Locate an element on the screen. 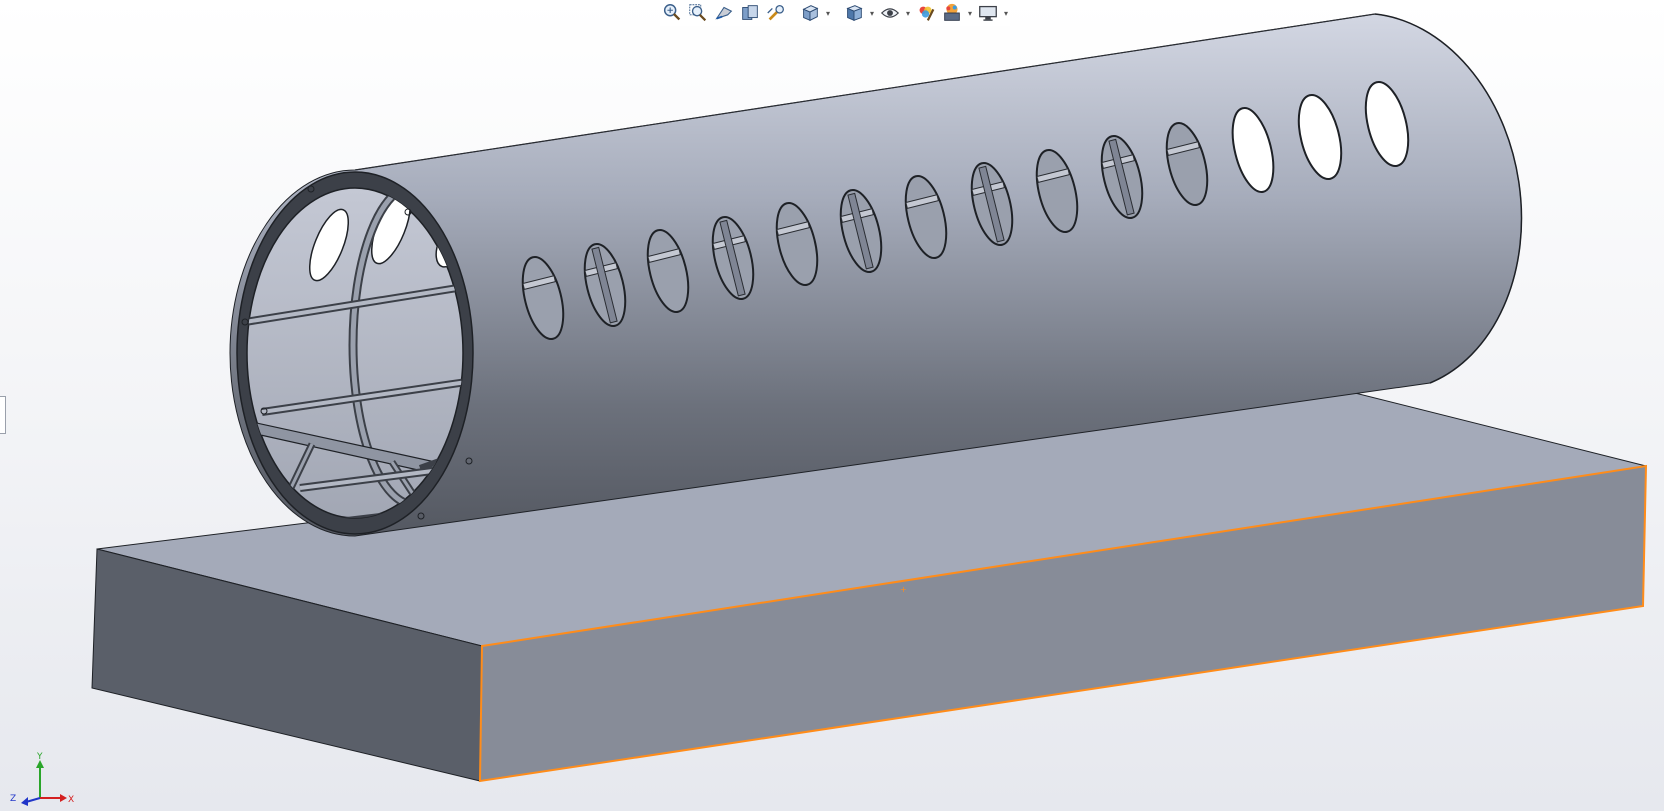 The image size is (1664, 811). x-axis-label: X is located at coordinates (71, 800).